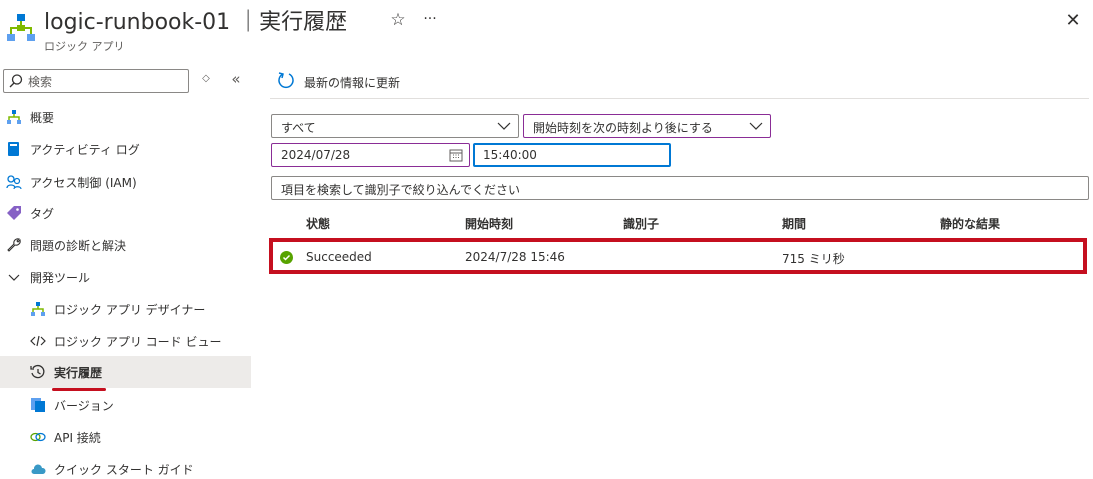  What do you see at coordinates (14, 245) in the screenshot?
I see `wrench-icon` at bounding box center [14, 245].